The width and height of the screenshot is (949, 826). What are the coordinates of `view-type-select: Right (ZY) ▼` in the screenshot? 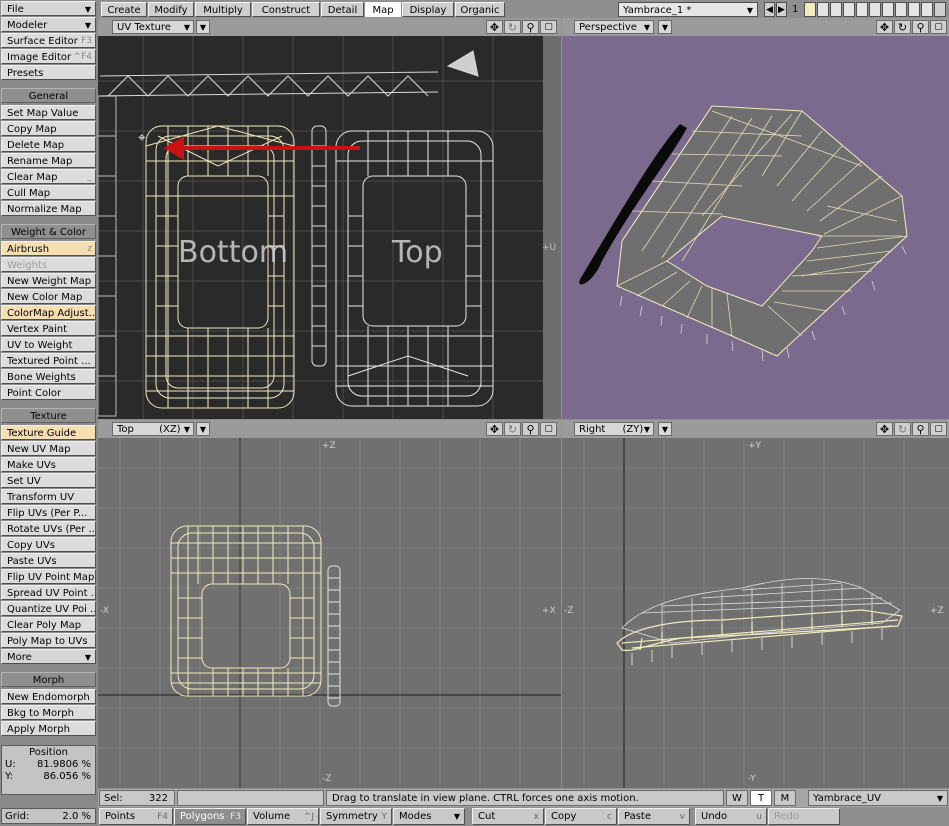 It's located at (614, 429).